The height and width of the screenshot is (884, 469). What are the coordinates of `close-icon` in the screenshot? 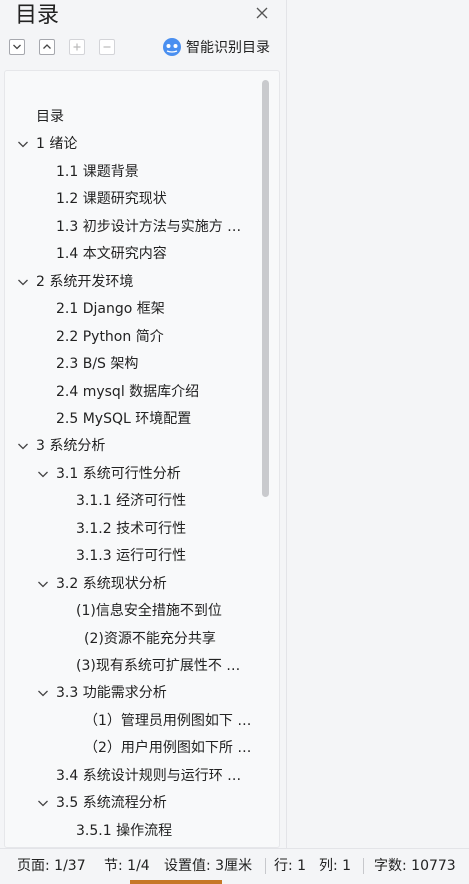 It's located at (262, 13).